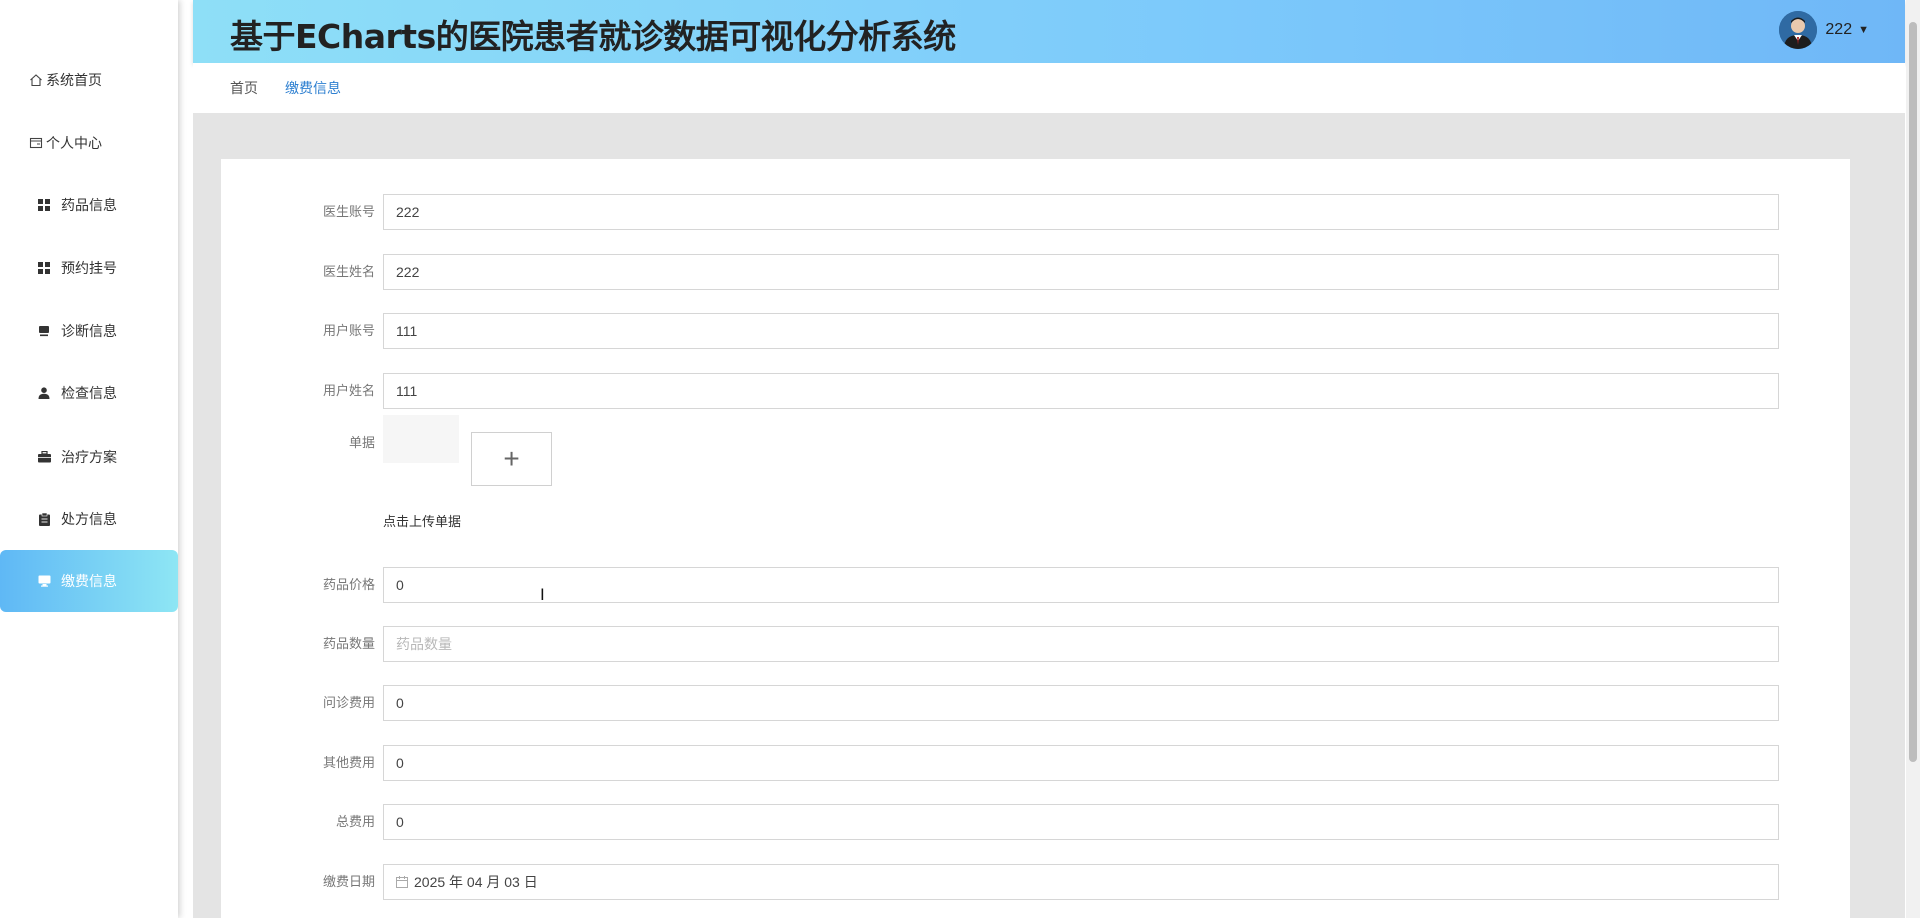 This screenshot has width=1920, height=918. I want to click on sidebar-item-examination: 检查信息, so click(89, 393).